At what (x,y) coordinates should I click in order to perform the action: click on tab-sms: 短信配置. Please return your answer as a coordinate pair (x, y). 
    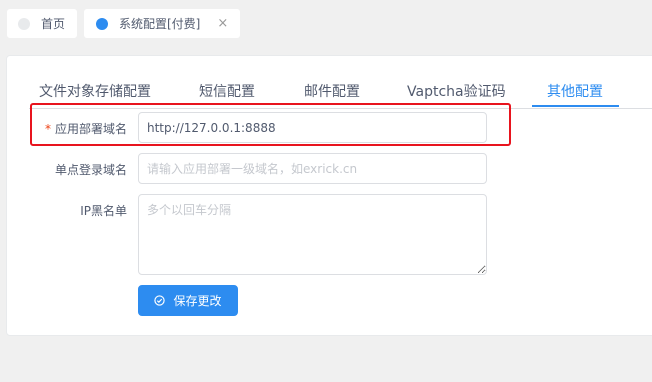
    Looking at the image, I should click on (227, 91).